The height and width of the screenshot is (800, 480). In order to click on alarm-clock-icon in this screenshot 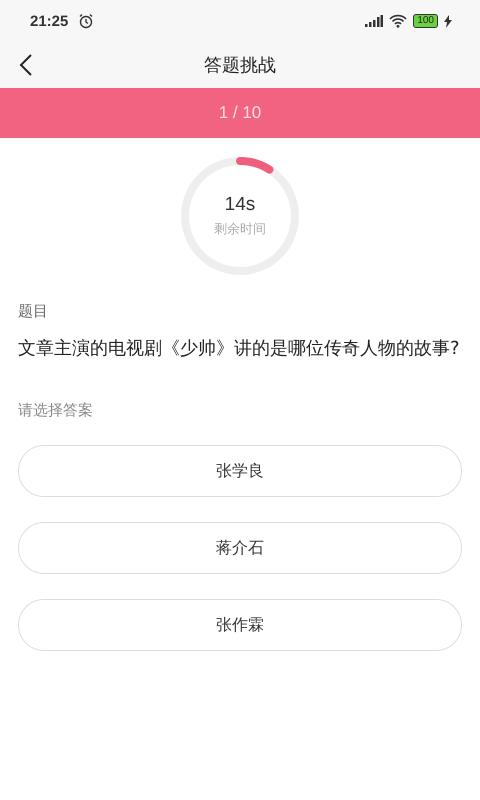, I will do `click(86, 21)`.